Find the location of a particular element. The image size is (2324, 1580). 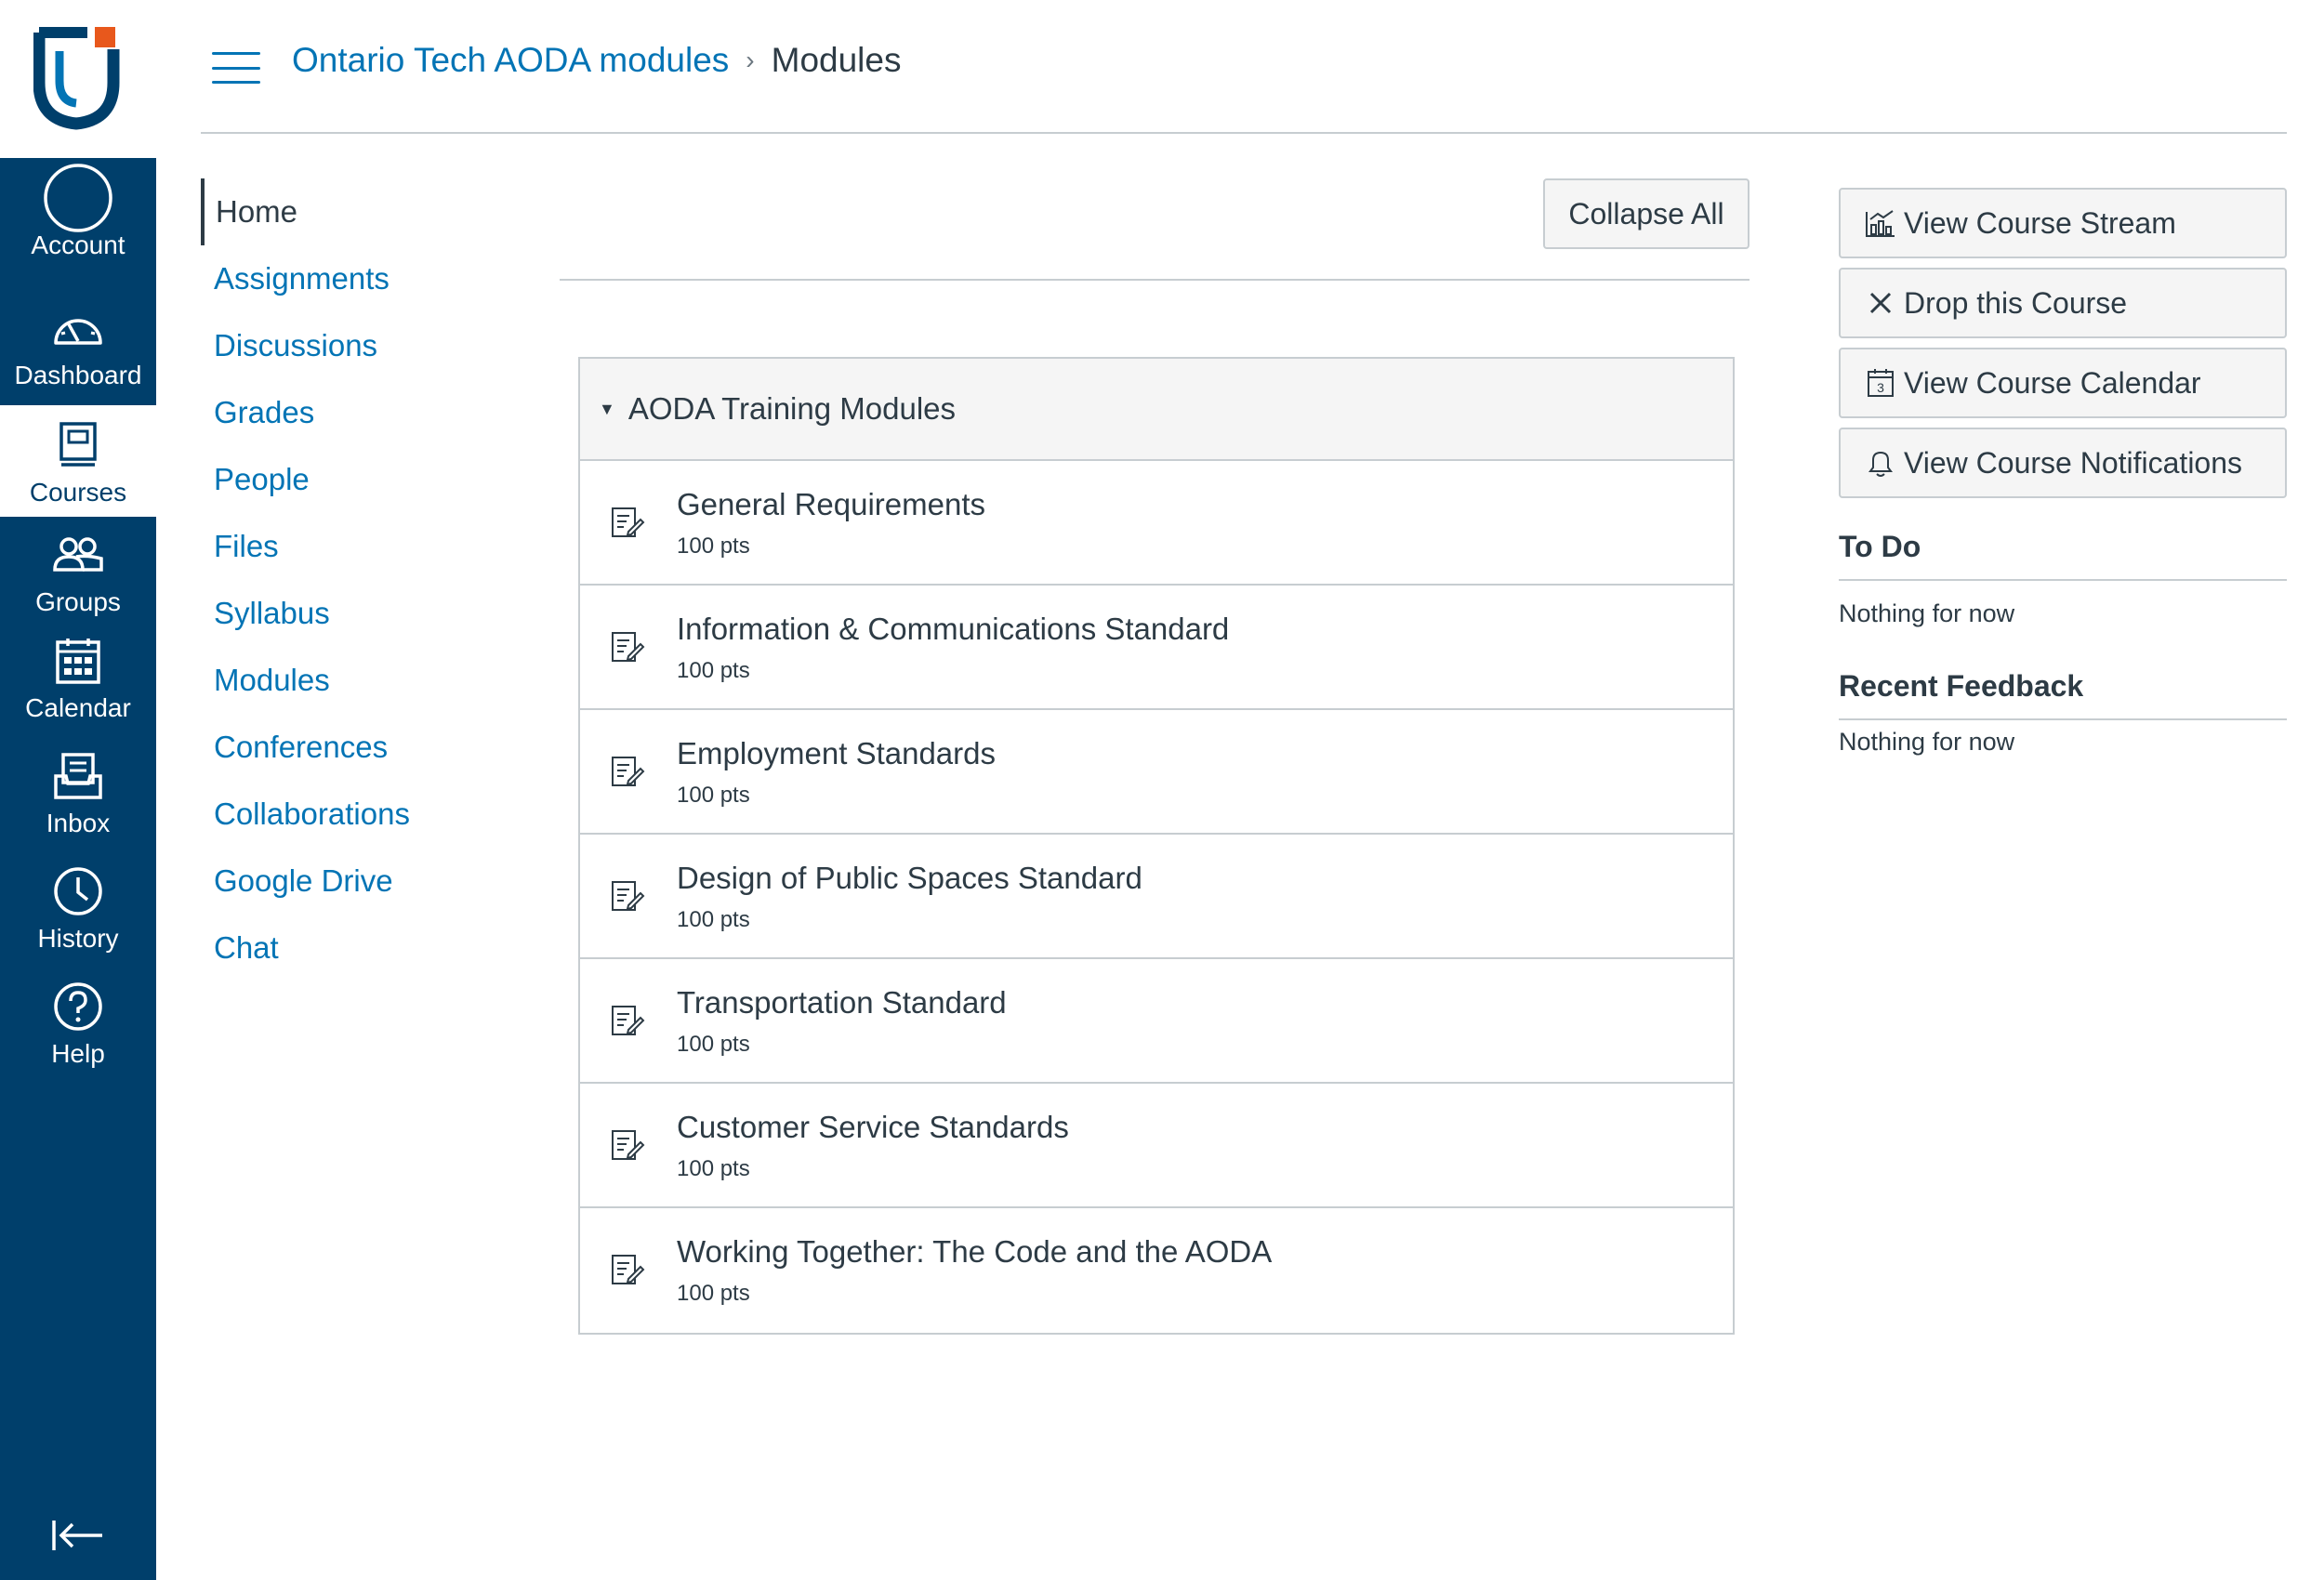

courses-book-icon is located at coordinates (78, 444).